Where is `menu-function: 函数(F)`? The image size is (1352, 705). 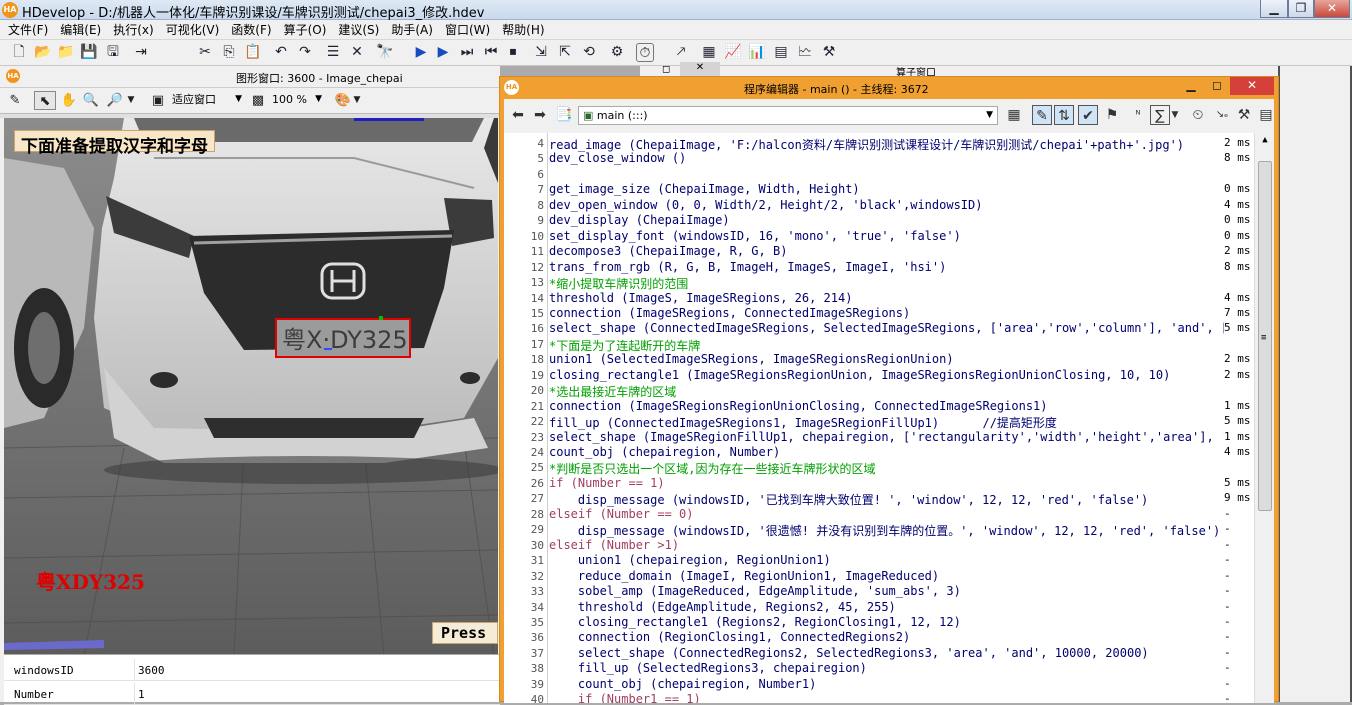
menu-function: 函数(F) is located at coordinates (251, 30).